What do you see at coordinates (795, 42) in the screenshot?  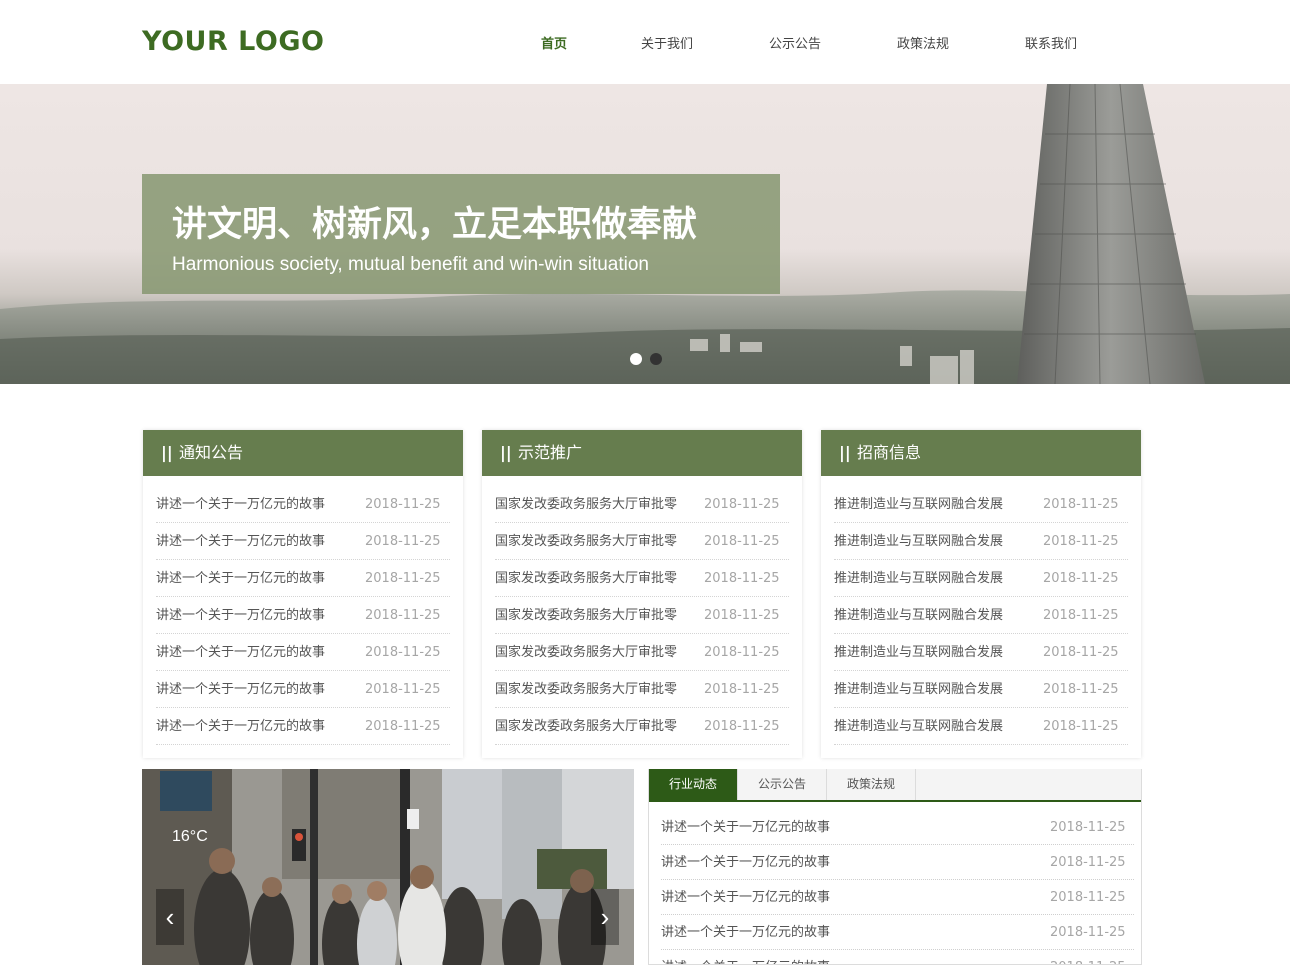 I see `nav-item-announcements: 公示公告` at bounding box center [795, 42].